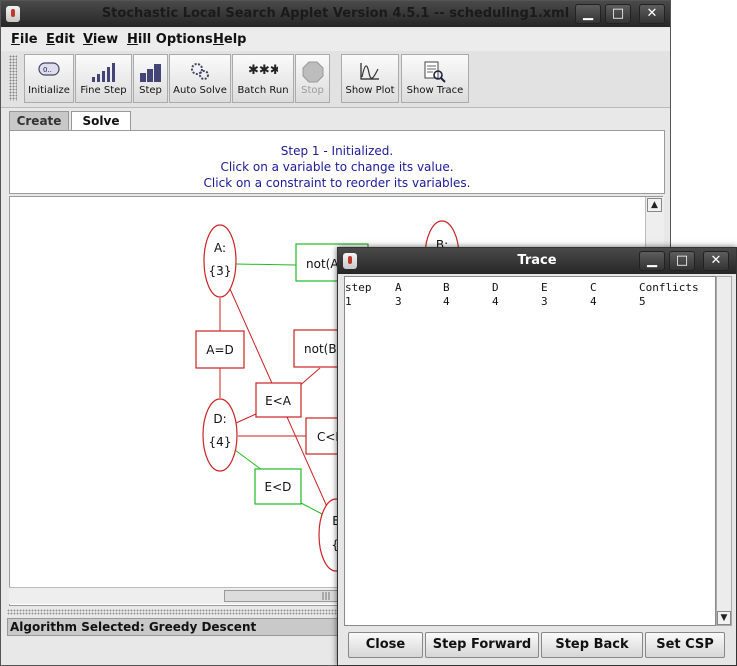 The height and width of the screenshot is (666, 737). What do you see at coordinates (495, 301) in the screenshot?
I see `trace-cell-d: 4` at bounding box center [495, 301].